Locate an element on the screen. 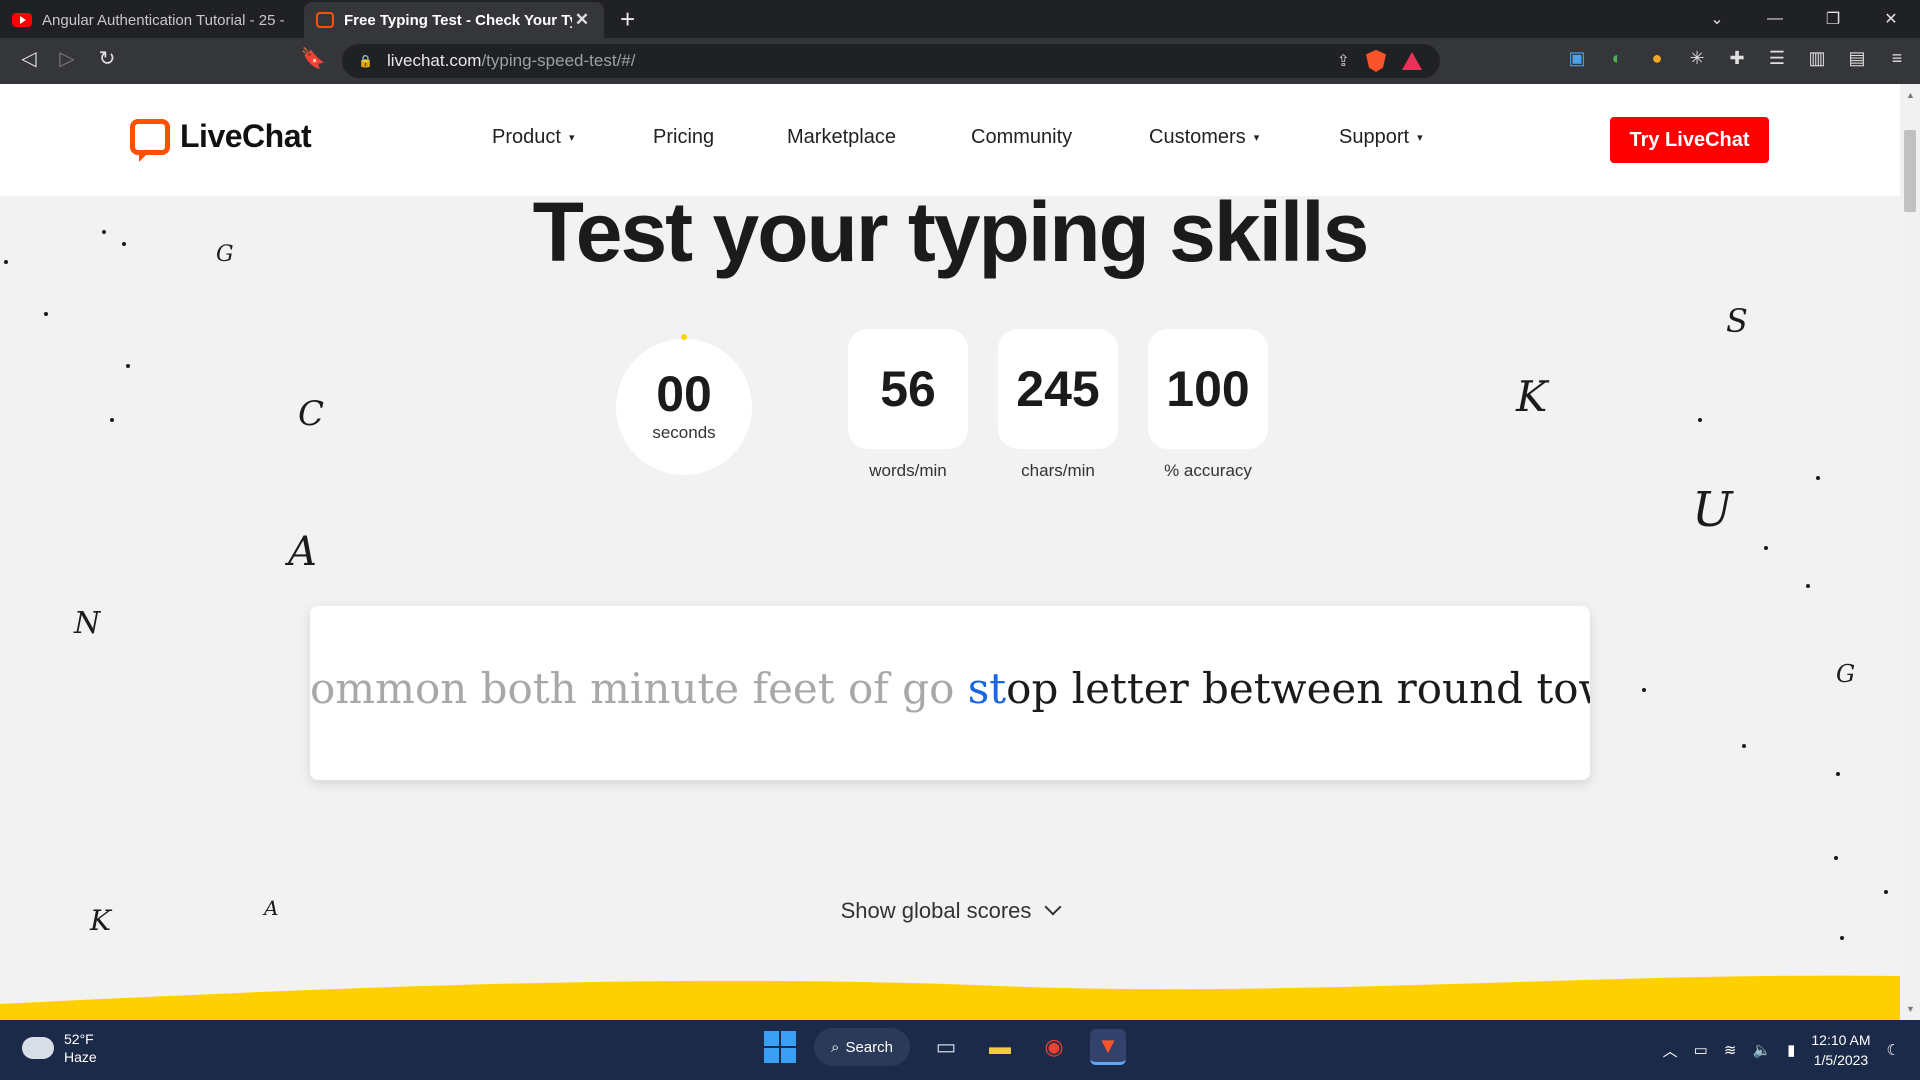 The width and height of the screenshot is (1920, 1080). back-icon: ◁ is located at coordinates (29, 58).